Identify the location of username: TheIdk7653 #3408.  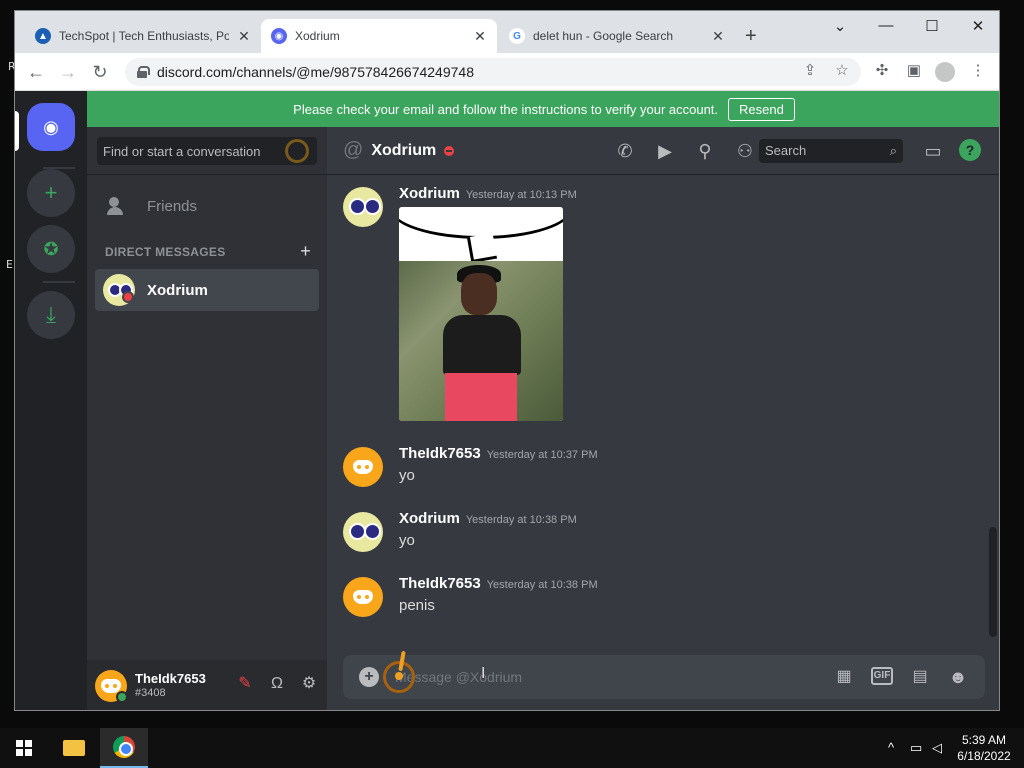
(170, 686).